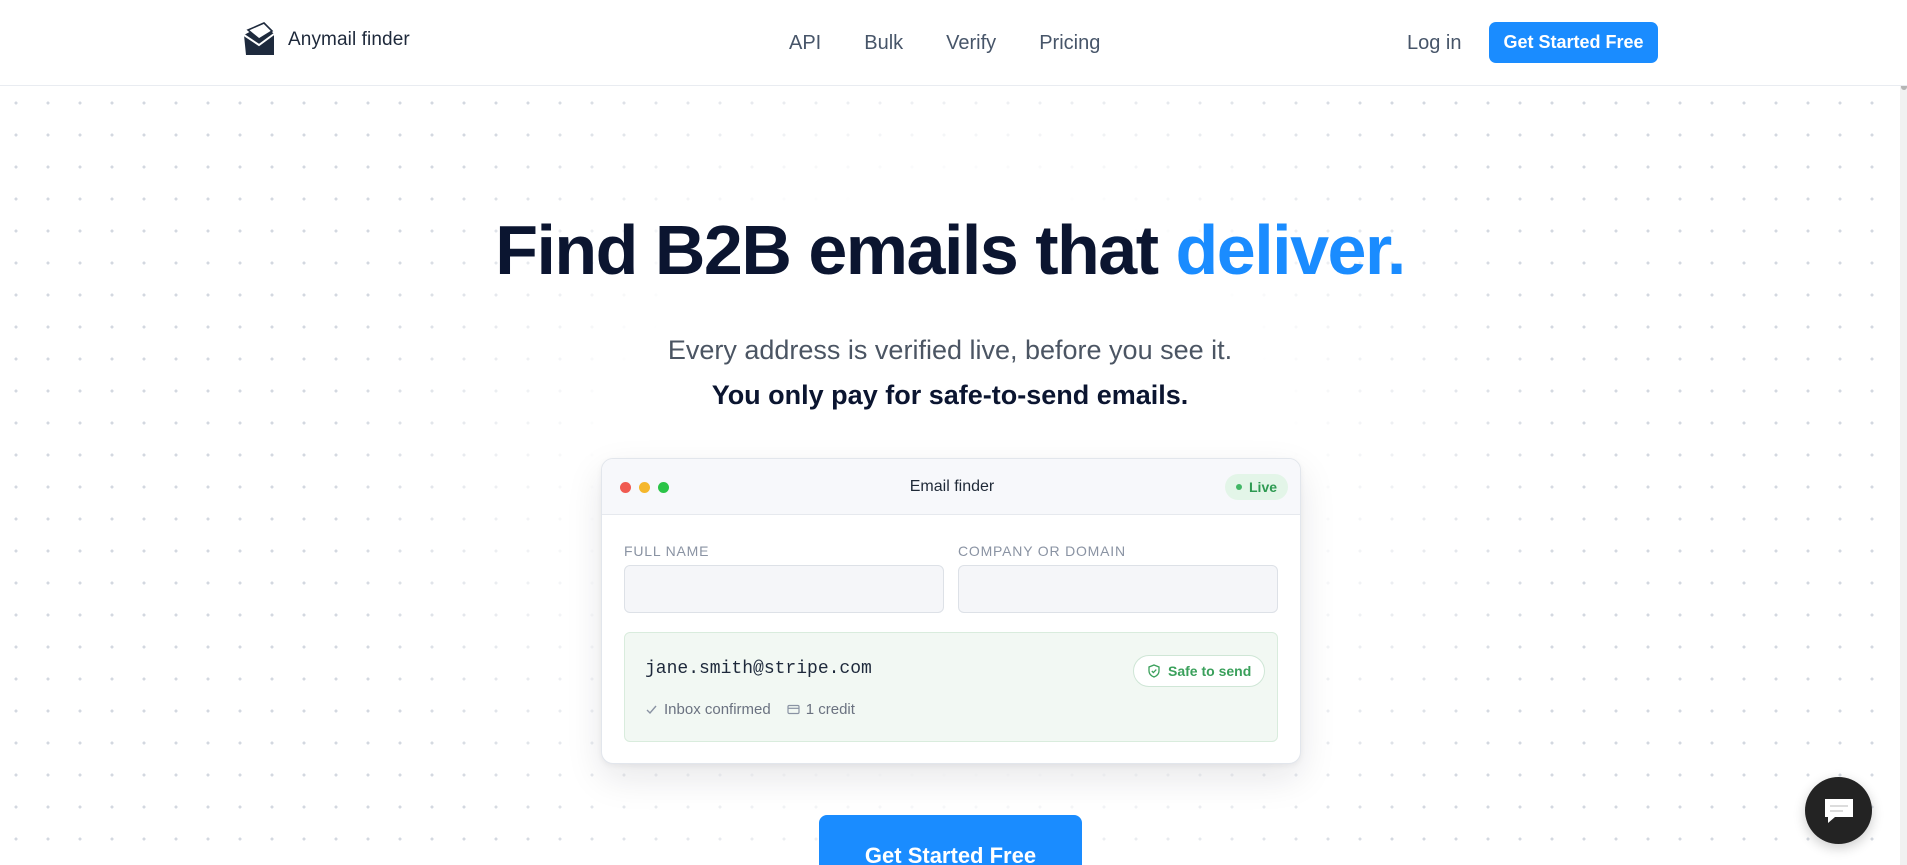  Describe the element at coordinates (651, 710) in the screenshot. I see `check-icon` at that location.